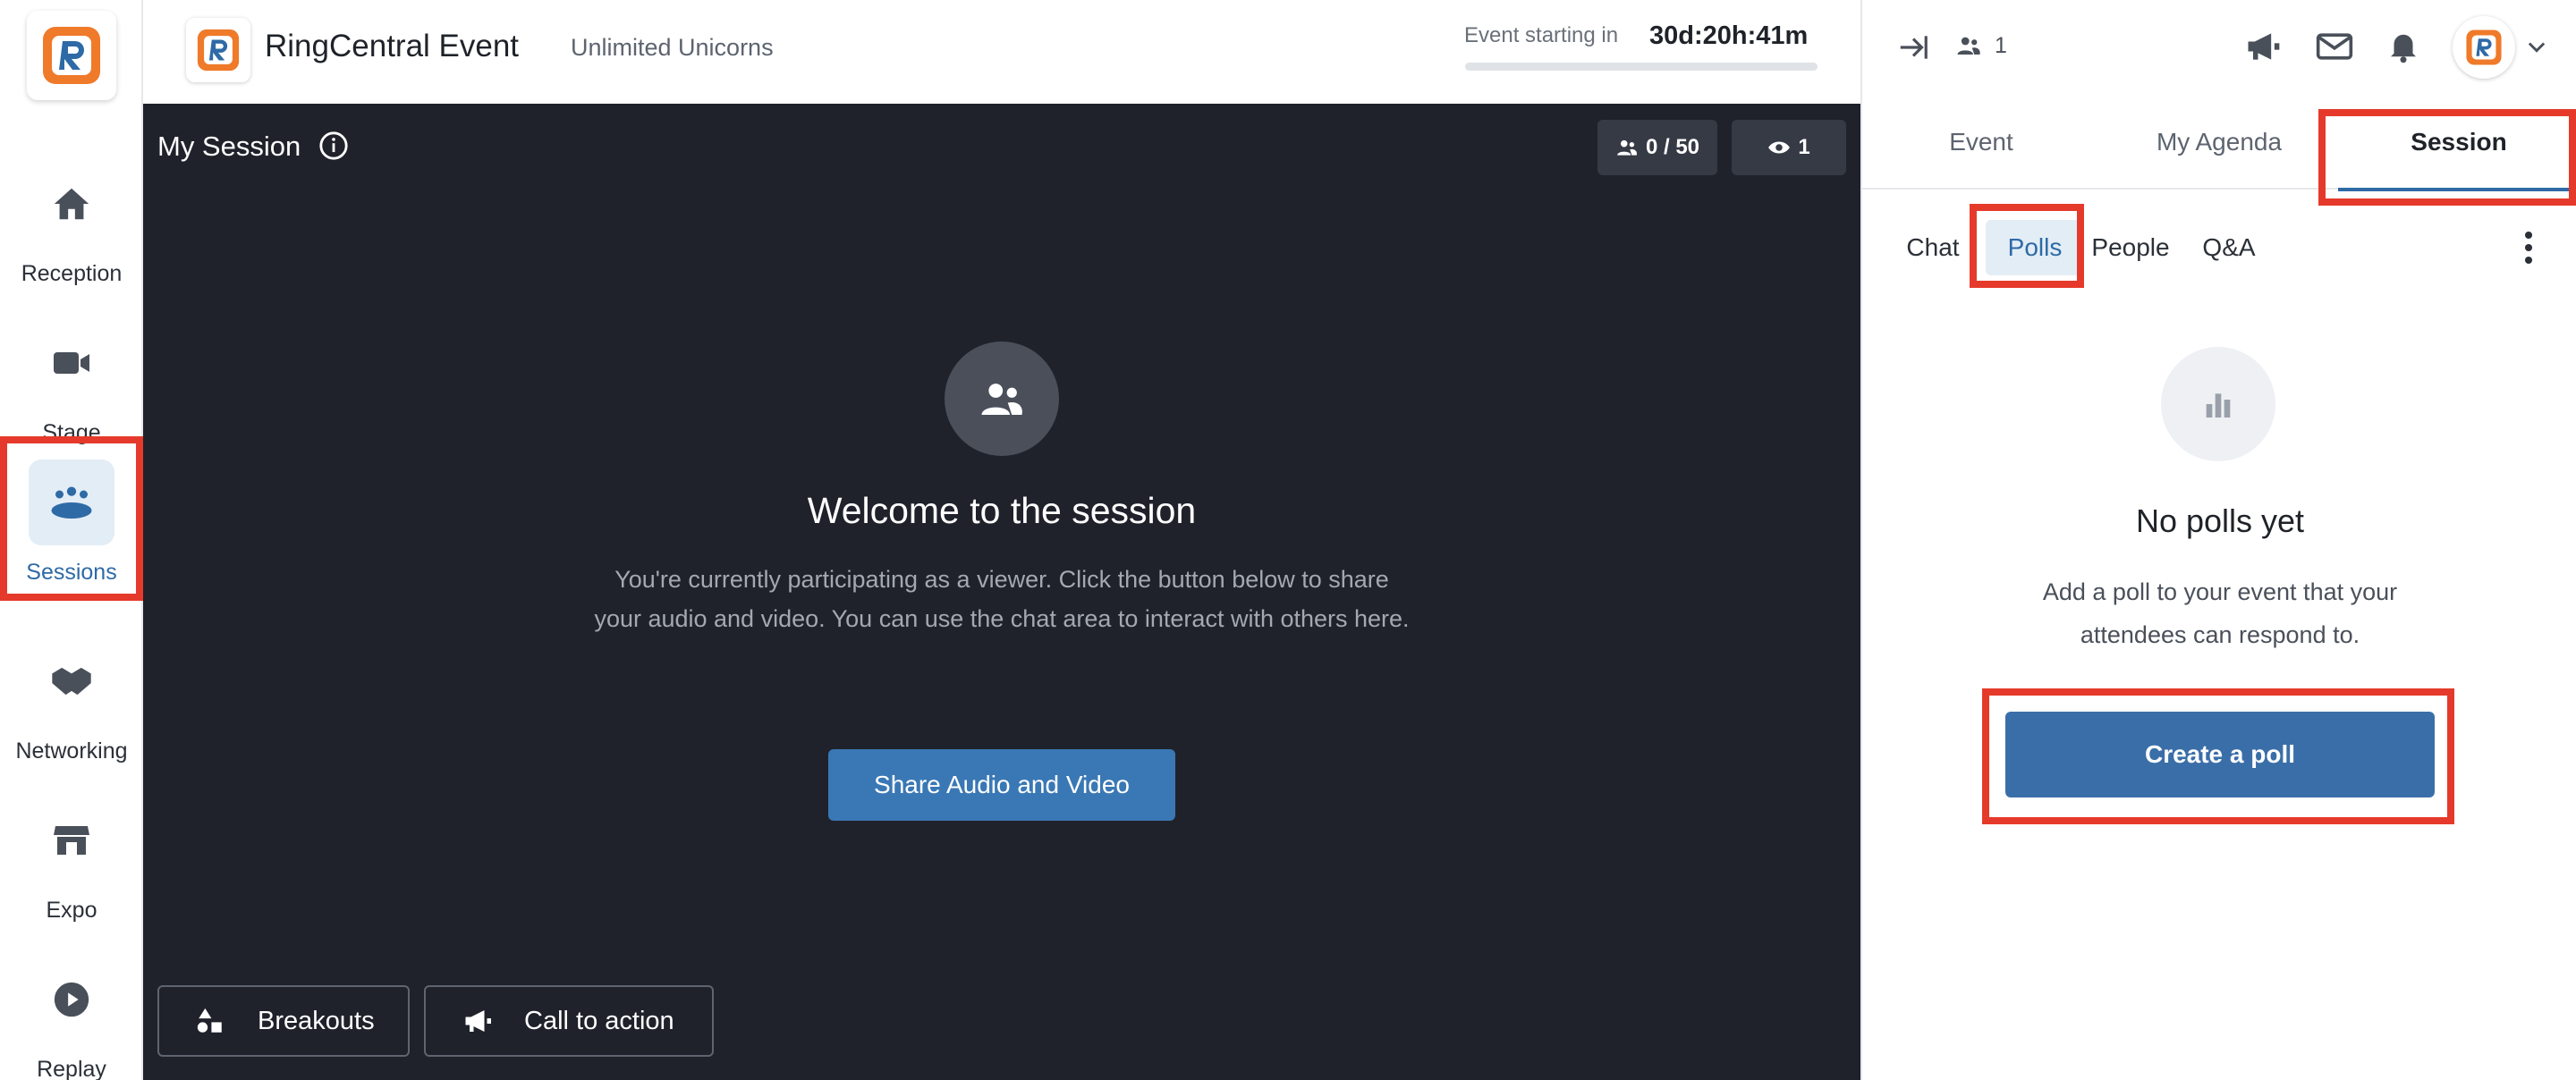  Describe the element at coordinates (71, 502) in the screenshot. I see `sessions-group-icon` at that location.